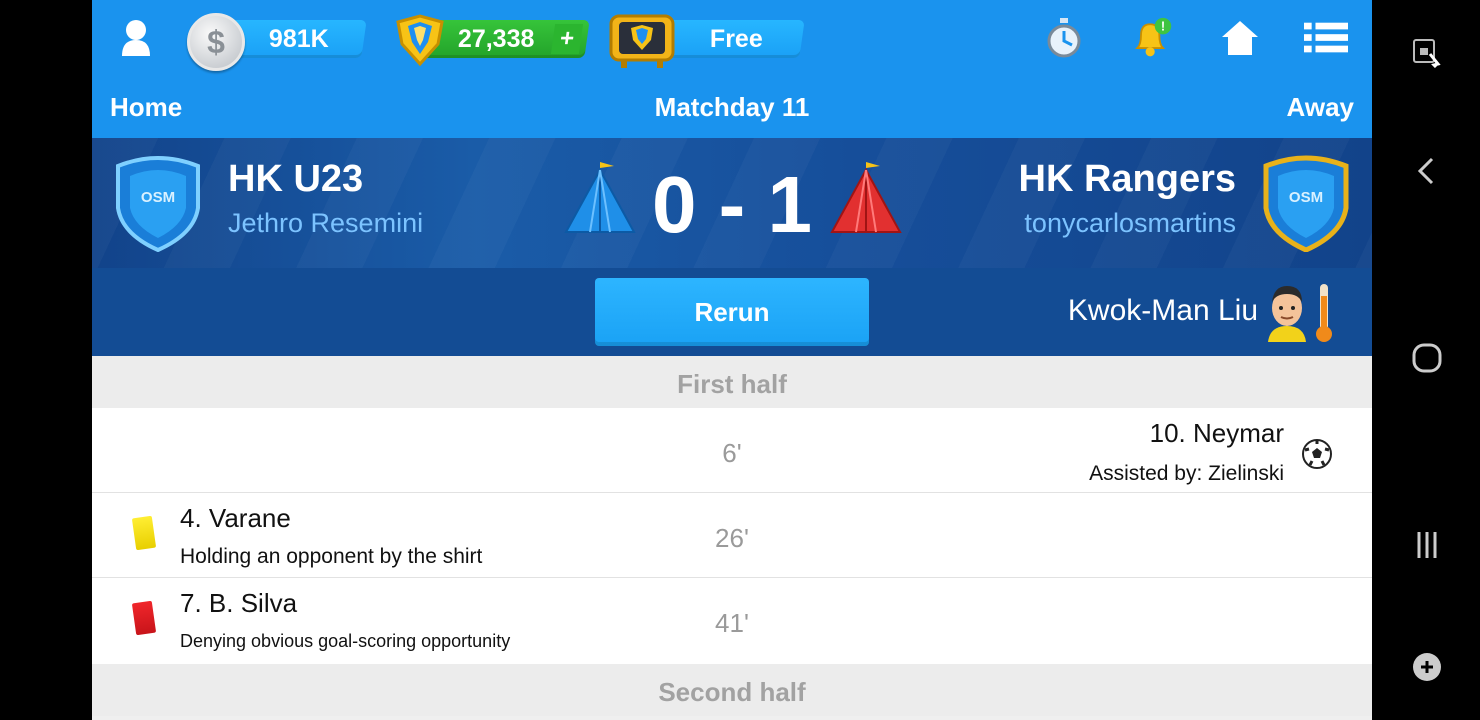 The image size is (1480, 720). I want to click on game-tools-icon, so click(1427, 667).